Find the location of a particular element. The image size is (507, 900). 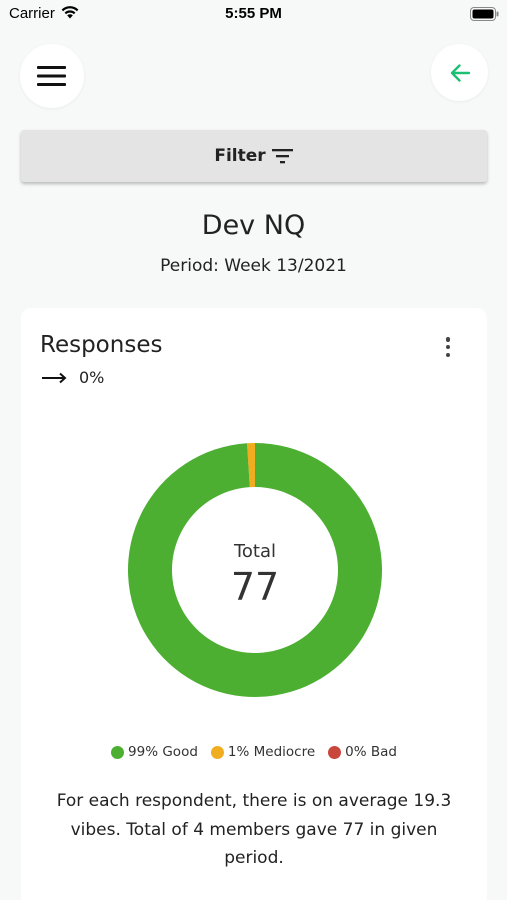

status-bar: Carrier 5:55 PM is located at coordinates (253, 15).